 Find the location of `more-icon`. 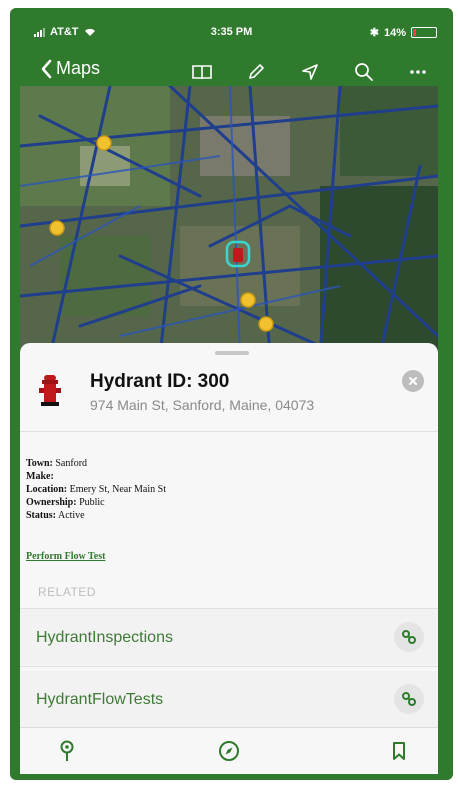

more-icon is located at coordinates (418, 72).